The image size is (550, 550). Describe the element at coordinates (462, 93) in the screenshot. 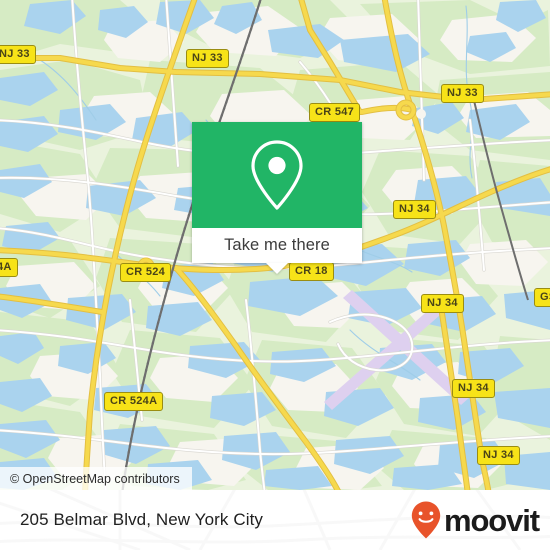

I see `shield-nj33-right: NJ 33` at that location.